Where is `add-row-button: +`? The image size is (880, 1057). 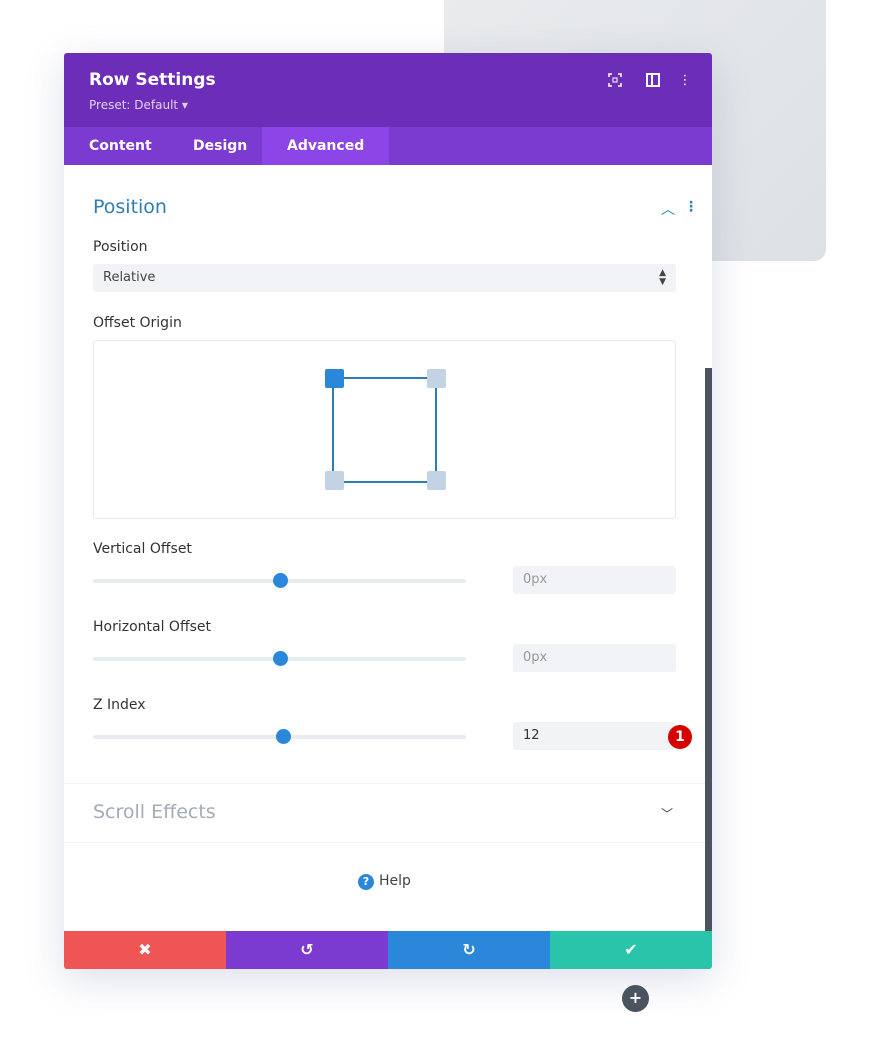
add-row-button: + is located at coordinates (635, 998).